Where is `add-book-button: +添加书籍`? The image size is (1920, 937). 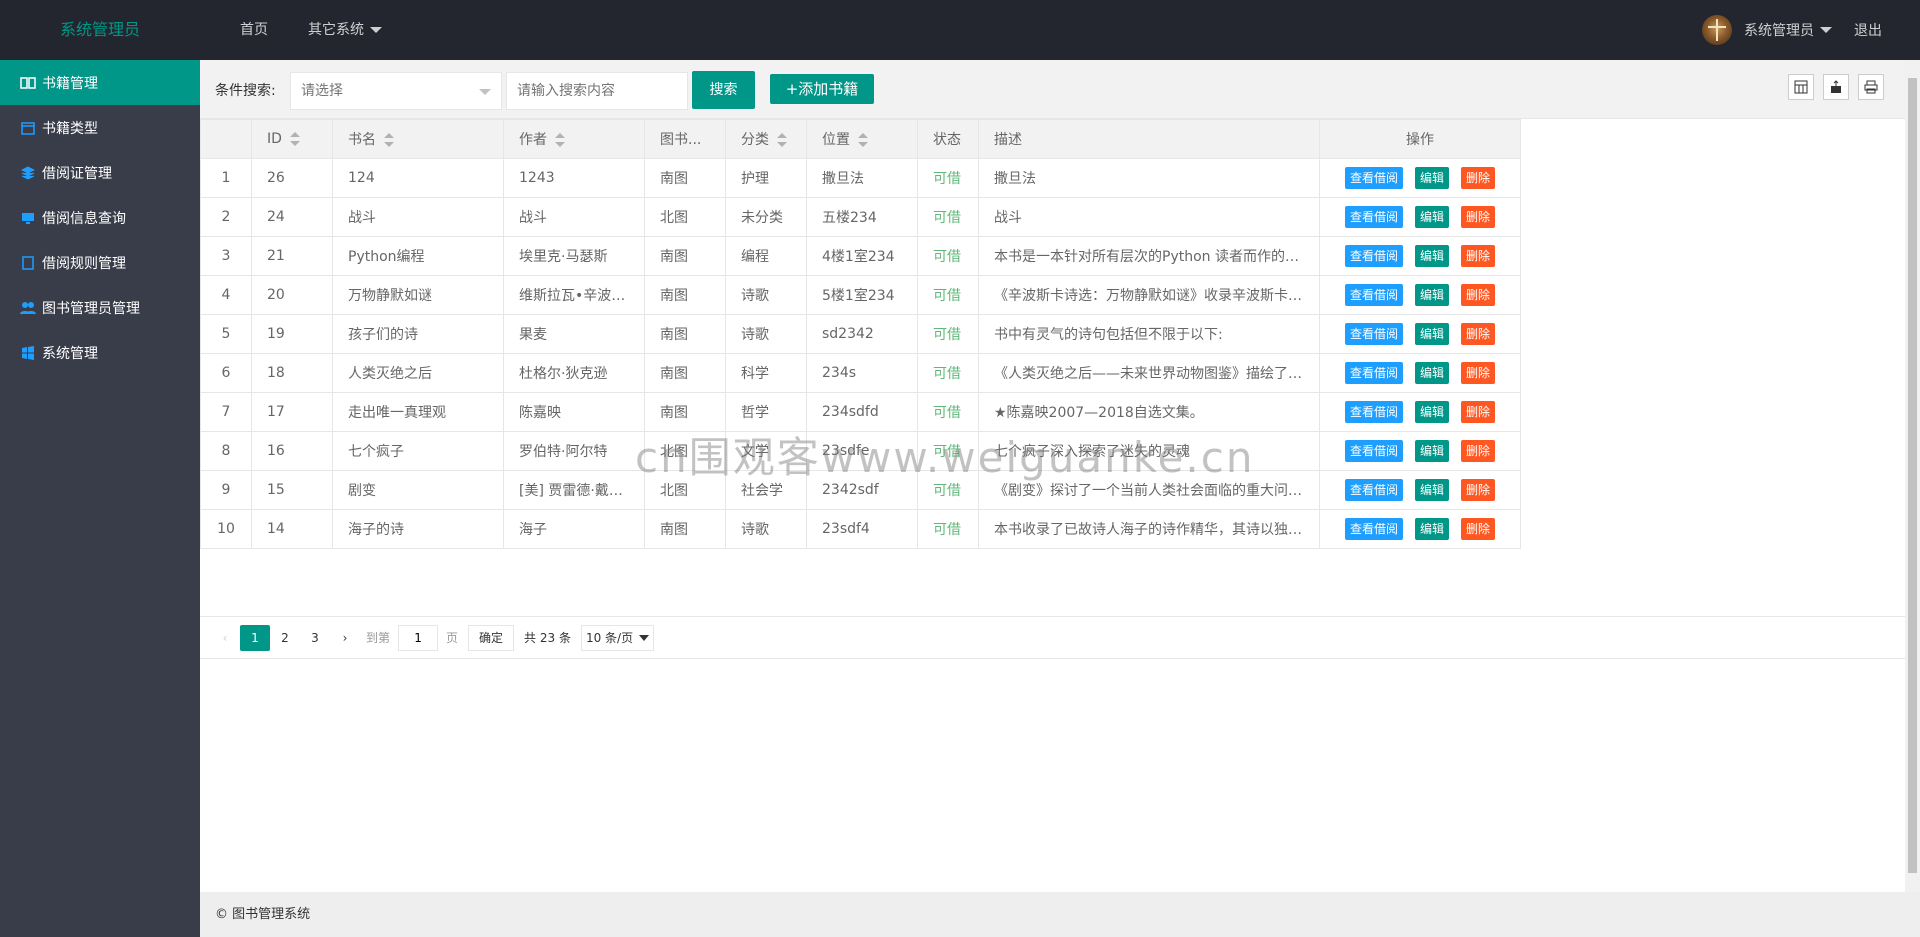 add-book-button: +添加书籍 is located at coordinates (822, 89).